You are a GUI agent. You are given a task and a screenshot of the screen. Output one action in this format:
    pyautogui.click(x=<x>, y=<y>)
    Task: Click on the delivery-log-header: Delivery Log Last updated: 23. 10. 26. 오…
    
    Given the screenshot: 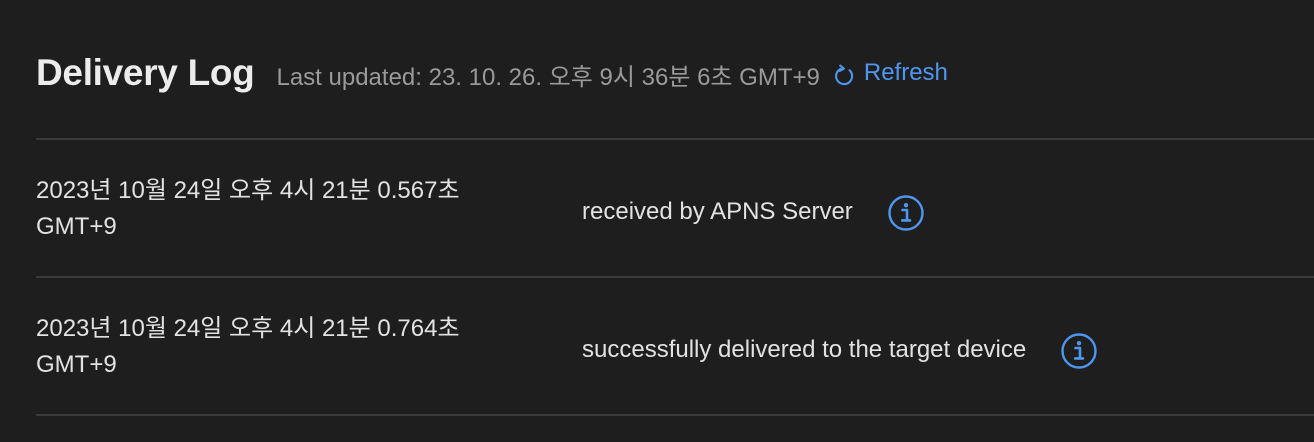 What is the action you would take?
    pyautogui.click(x=492, y=77)
    